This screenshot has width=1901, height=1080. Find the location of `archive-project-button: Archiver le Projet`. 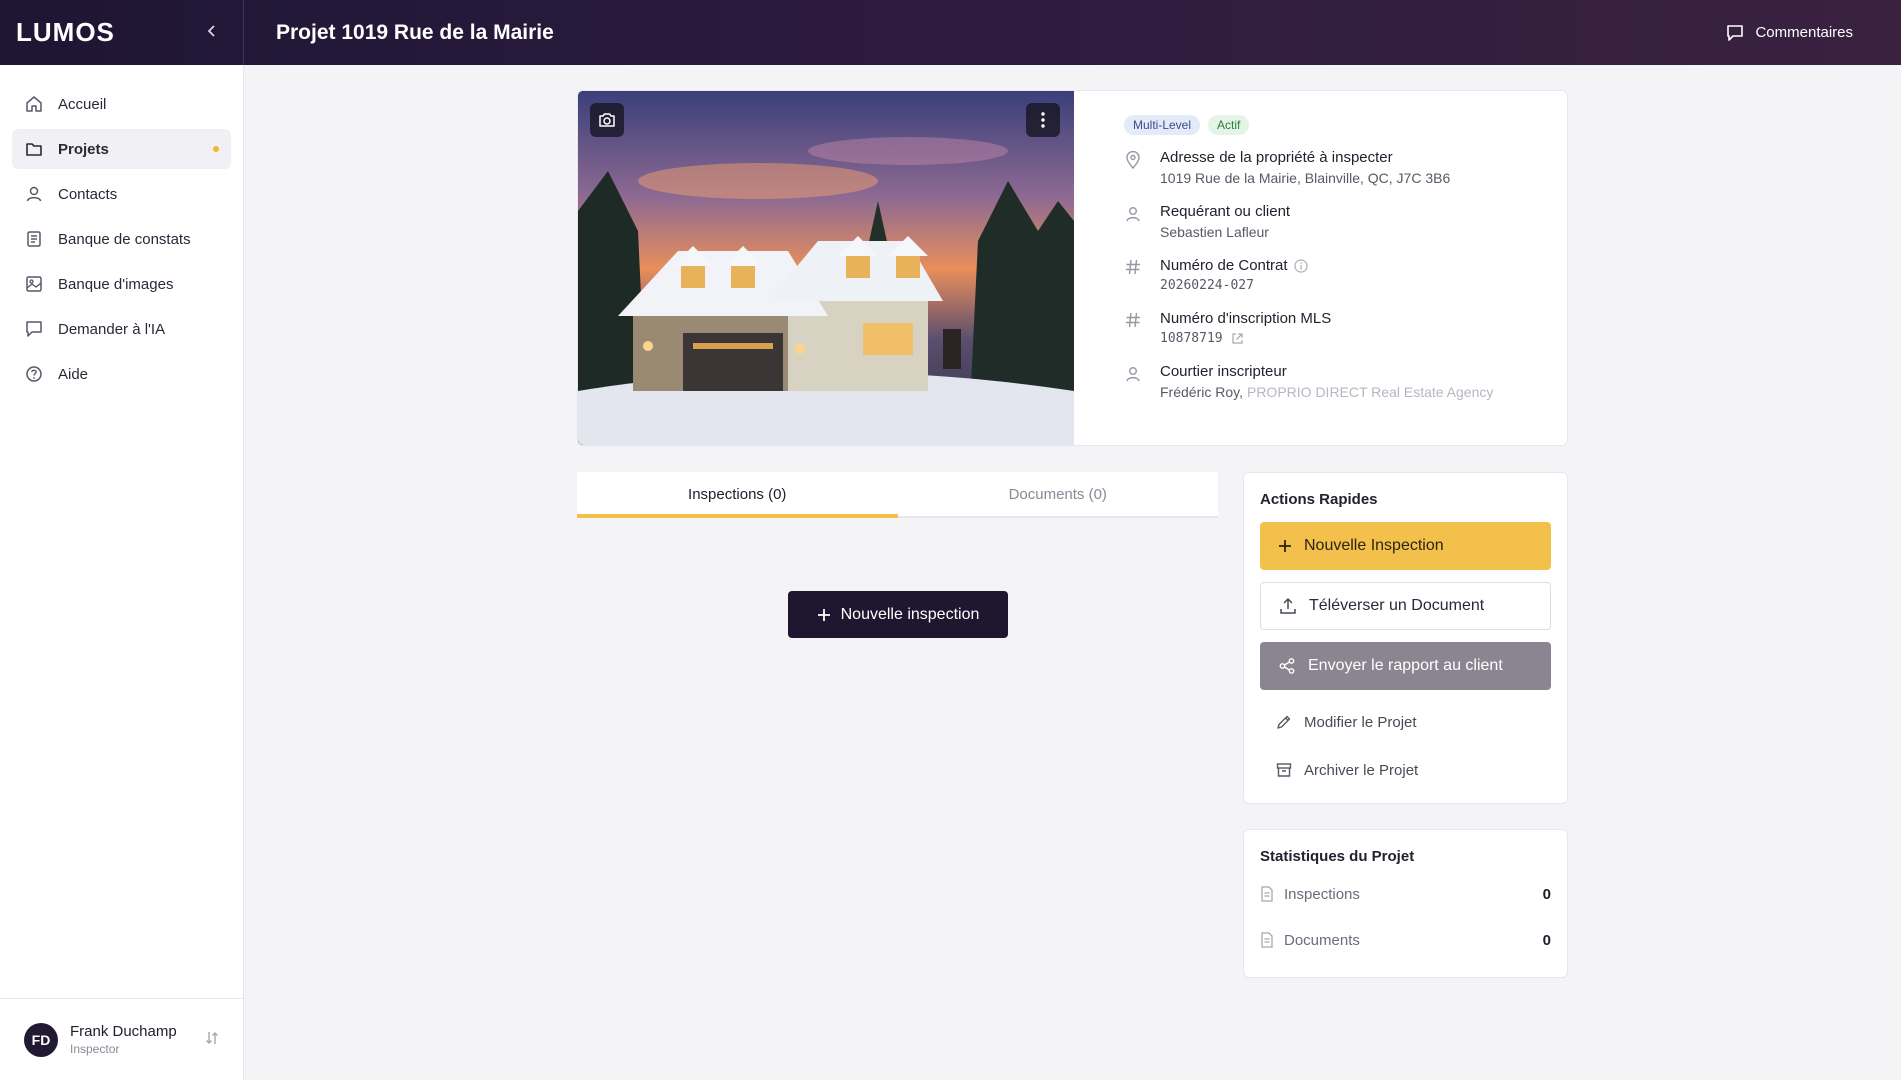

archive-project-button: Archiver le Projet is located at coordinates (1405, 770).